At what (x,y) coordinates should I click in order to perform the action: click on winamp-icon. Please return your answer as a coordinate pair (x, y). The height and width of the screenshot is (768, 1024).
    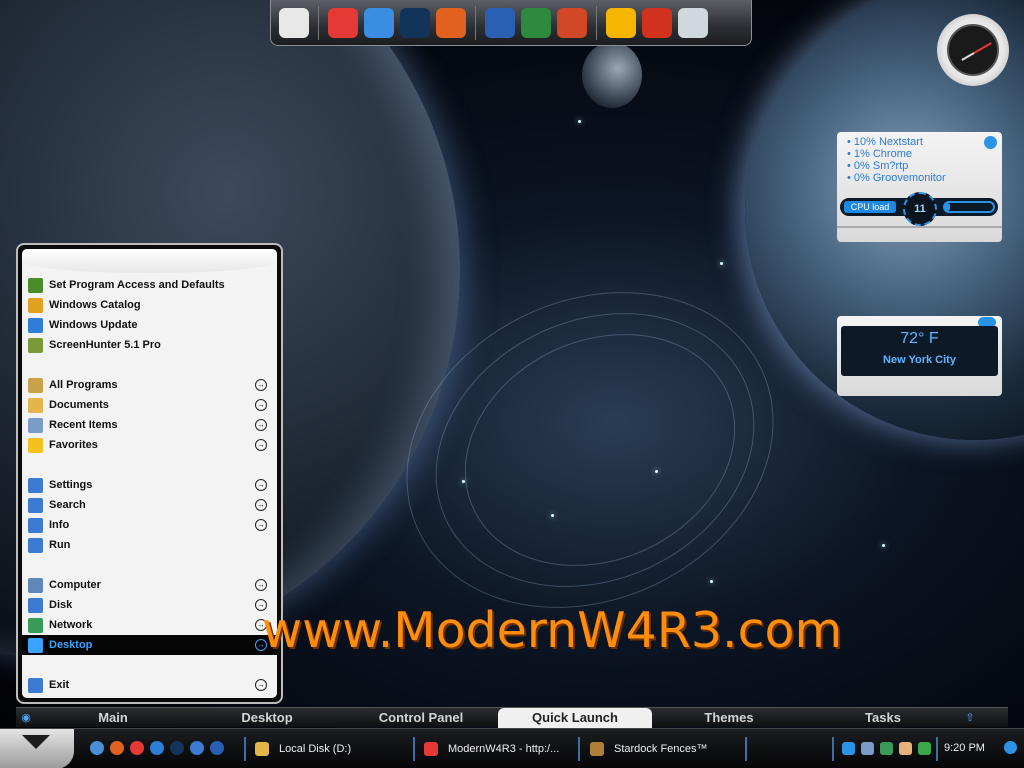
    Looking at the image, I should click on (621, 22).